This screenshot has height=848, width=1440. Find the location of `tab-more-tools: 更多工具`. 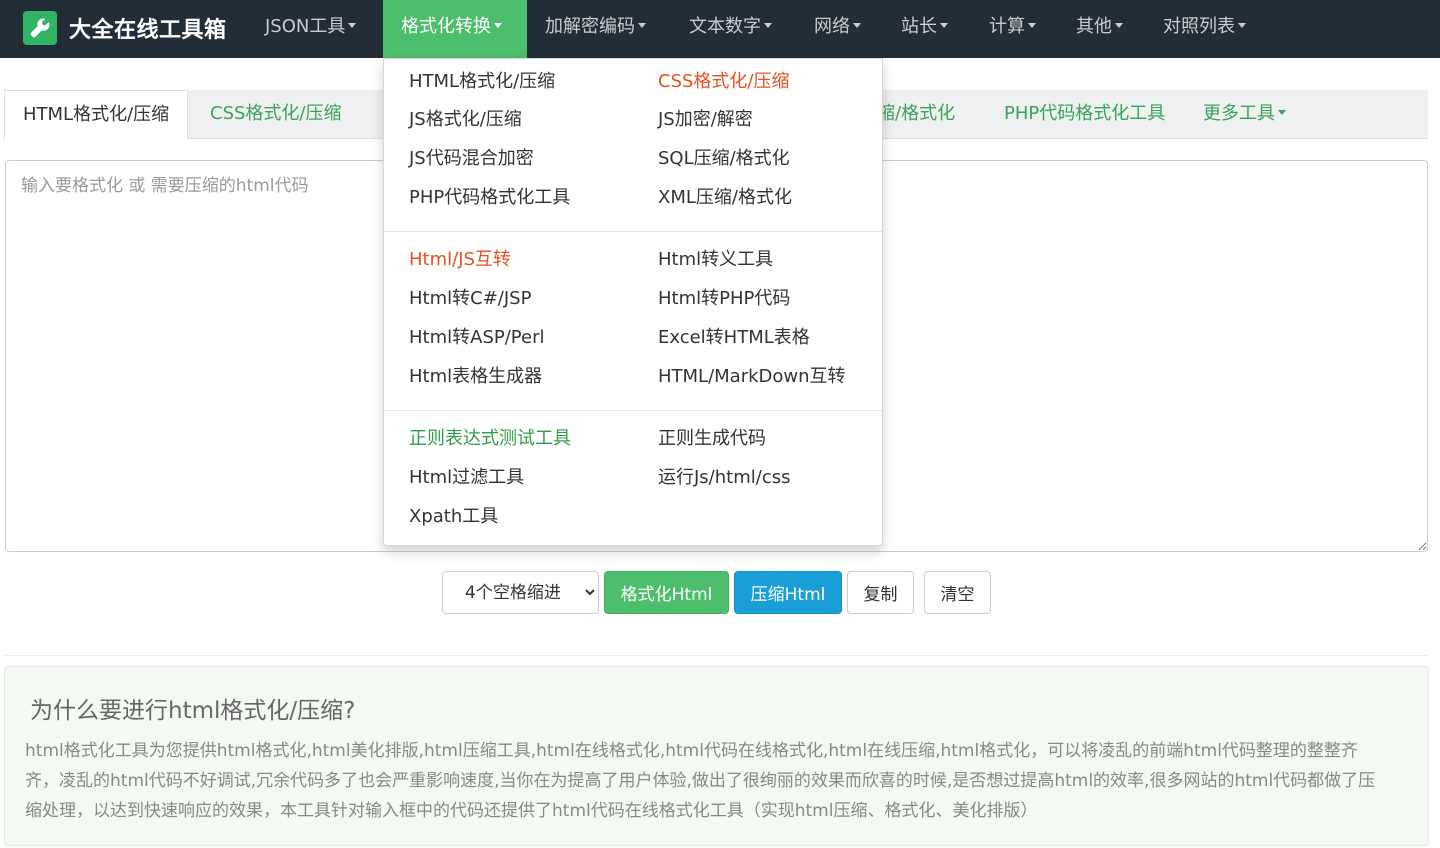

tab-more-tools: 更多工具 is located at coordinates (1244, 114).